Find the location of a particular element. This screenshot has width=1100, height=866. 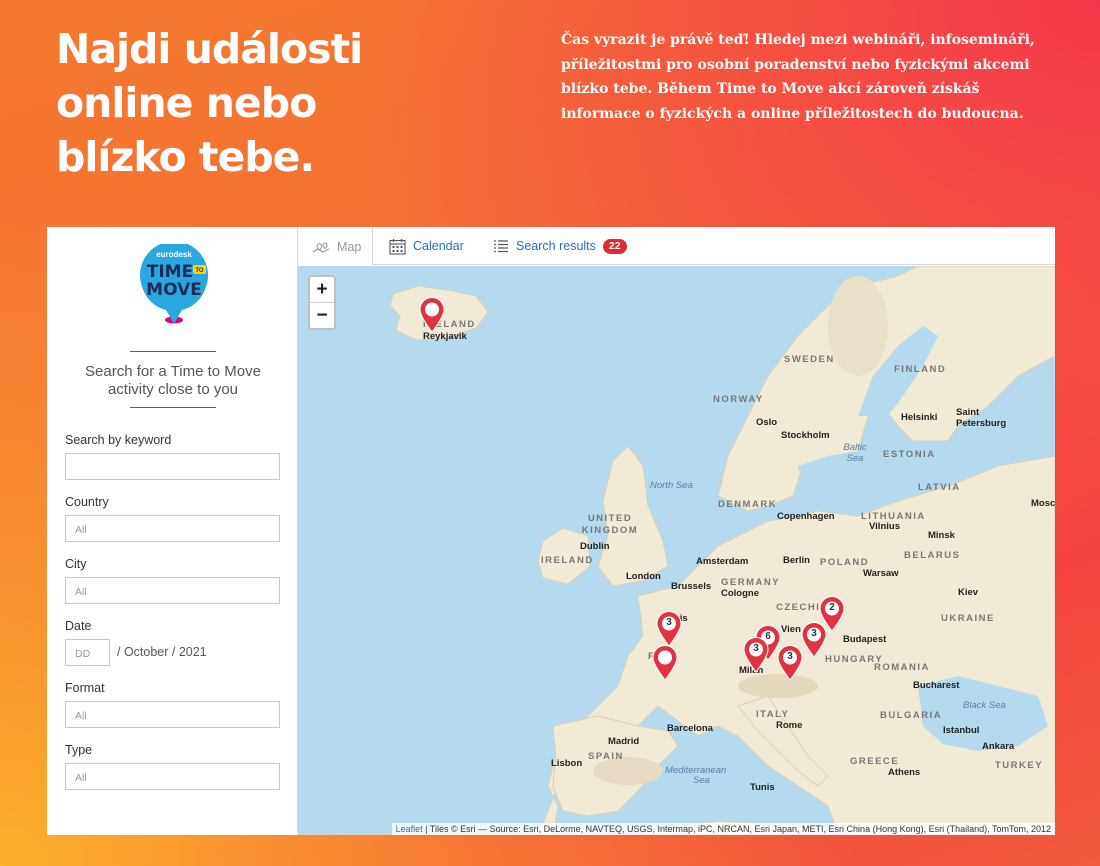

time-to-move-logo: eurodesk TIME TO MOVE is located at coordinates (174, 284).